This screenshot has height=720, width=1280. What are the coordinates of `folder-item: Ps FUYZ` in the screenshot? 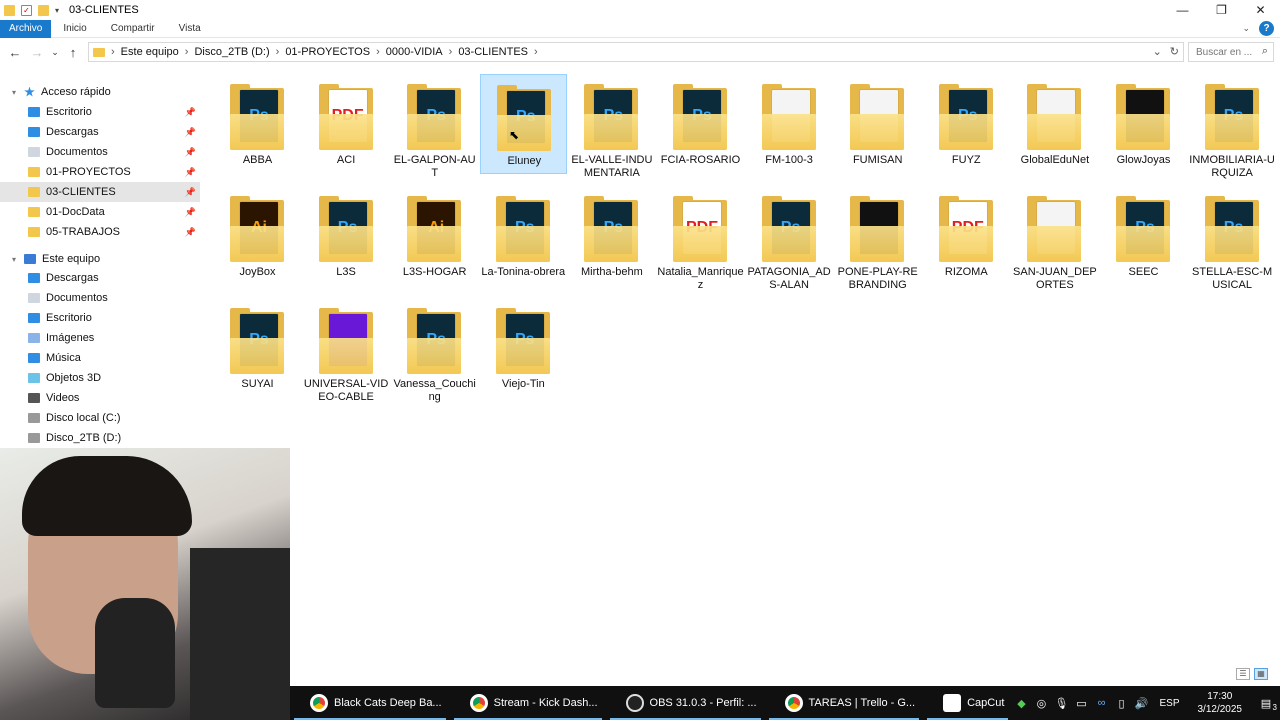 It's located at (966, 124).